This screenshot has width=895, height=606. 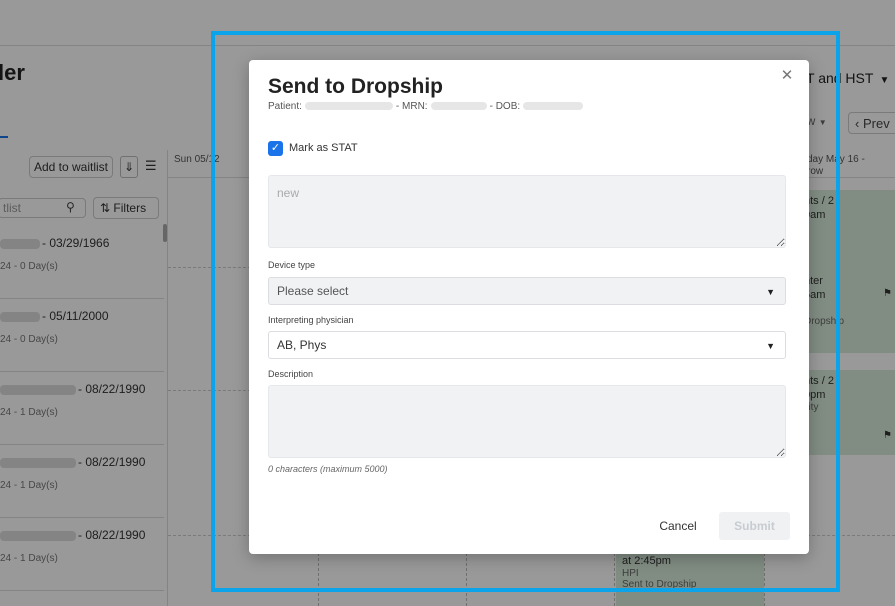 What do you see at coordinates (678, 526) in the screenshot?
I see `cancel-button: Cancel` at bounding box center [678, 526].